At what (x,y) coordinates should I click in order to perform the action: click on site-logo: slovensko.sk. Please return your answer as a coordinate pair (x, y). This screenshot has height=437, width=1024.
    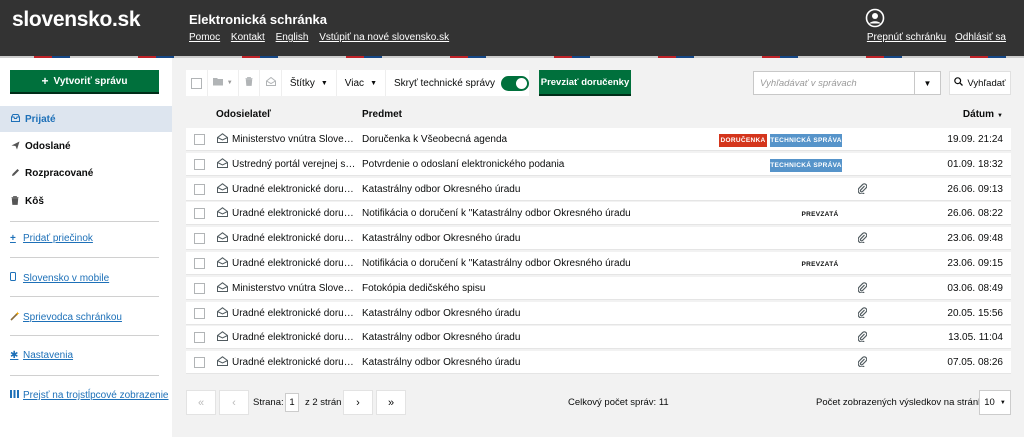
    Looking at the image, I should click on (76, 20).